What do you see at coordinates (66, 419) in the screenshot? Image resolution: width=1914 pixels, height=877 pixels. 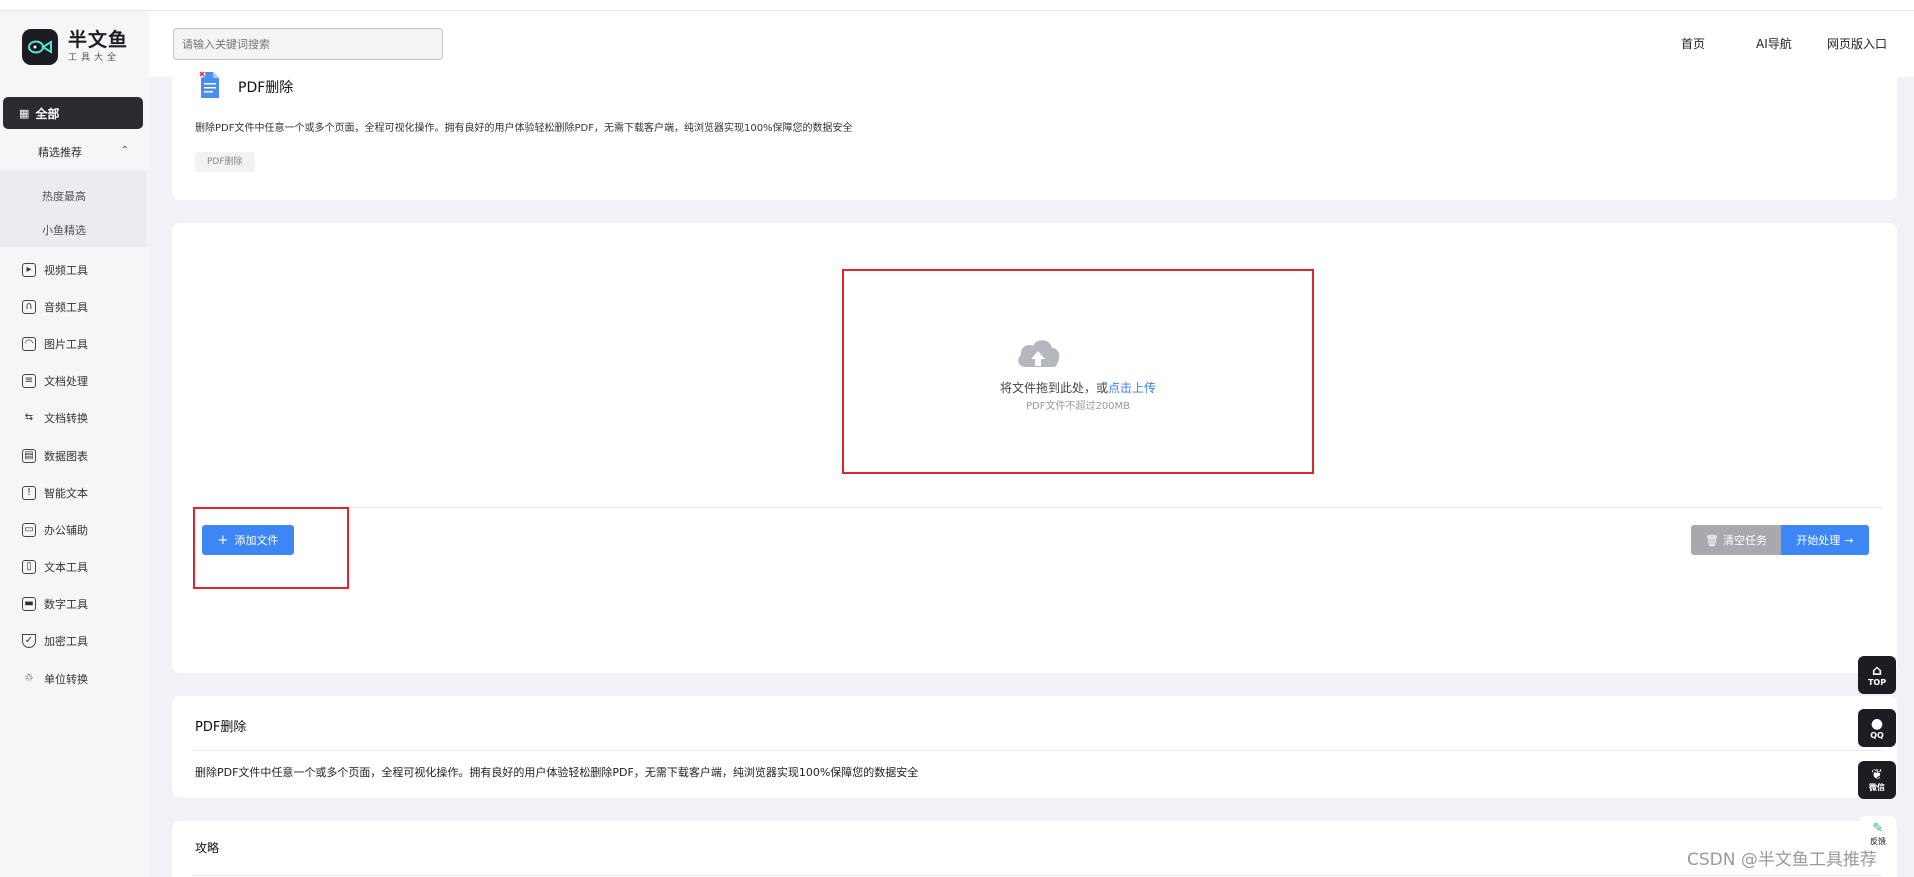 I see `sidebar-item-label: 文档转换` at bounding box center [66, 419].